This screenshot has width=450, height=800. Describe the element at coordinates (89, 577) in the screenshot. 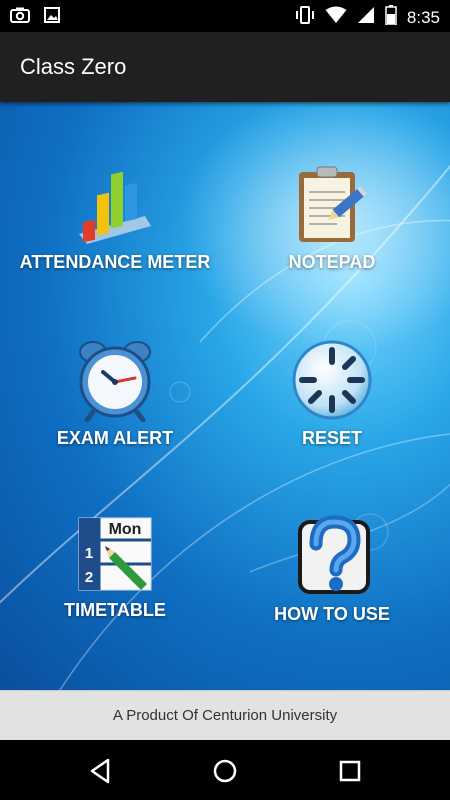

I see `svg-text: 2` at that location.